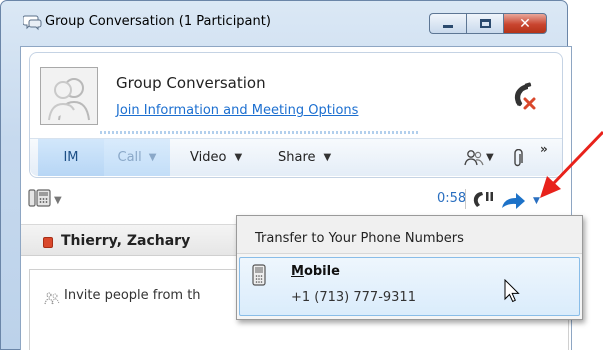  I want to click on maximize-icon, so click(485, 23).